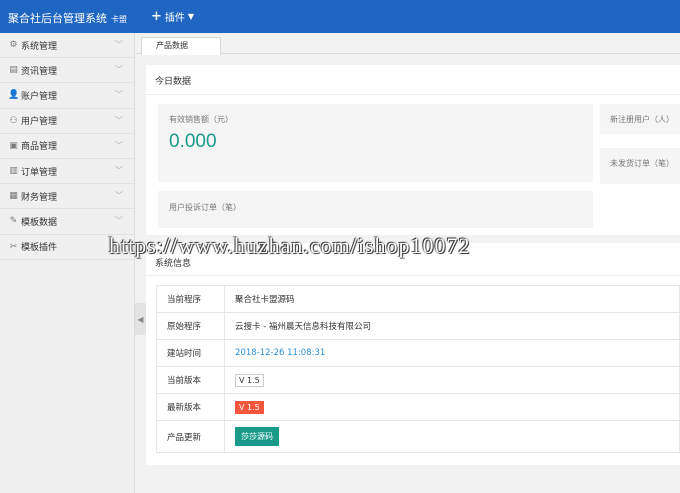  What do you see at coordinates (191, 16) in the screenshot?
I see `chevron-down-icon: ▼` at bounding box center [191, 16].